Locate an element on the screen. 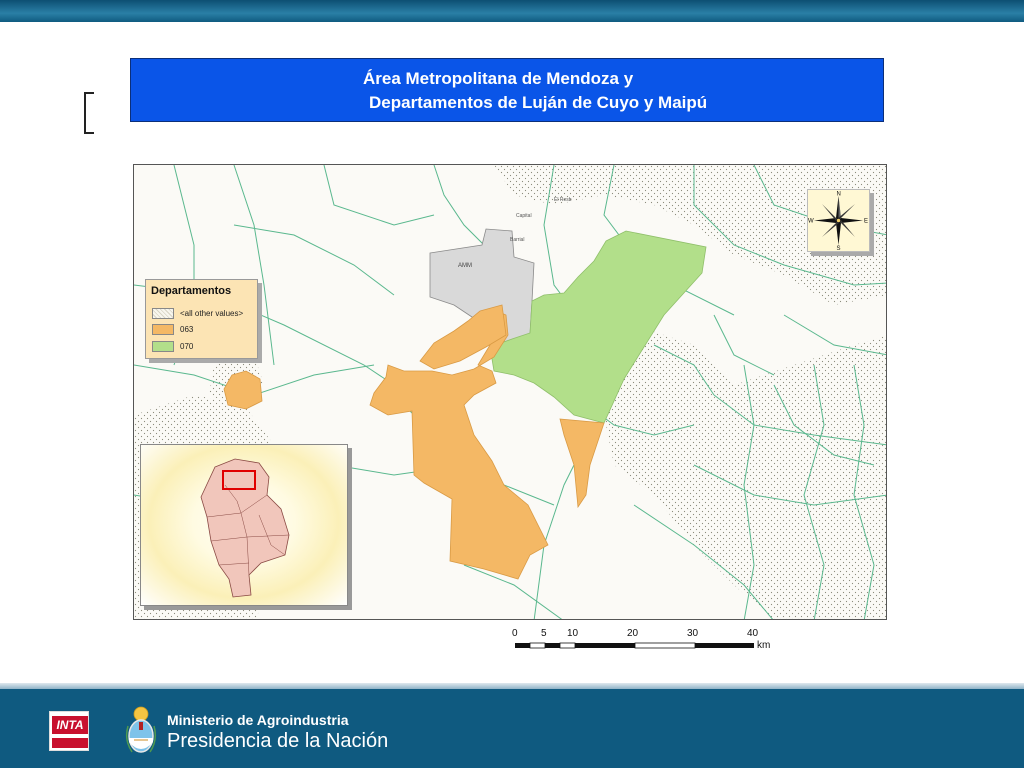 This screenshot has width=1024, height=768. scale-tick-40: 40 is located at coordinates (753, 633).